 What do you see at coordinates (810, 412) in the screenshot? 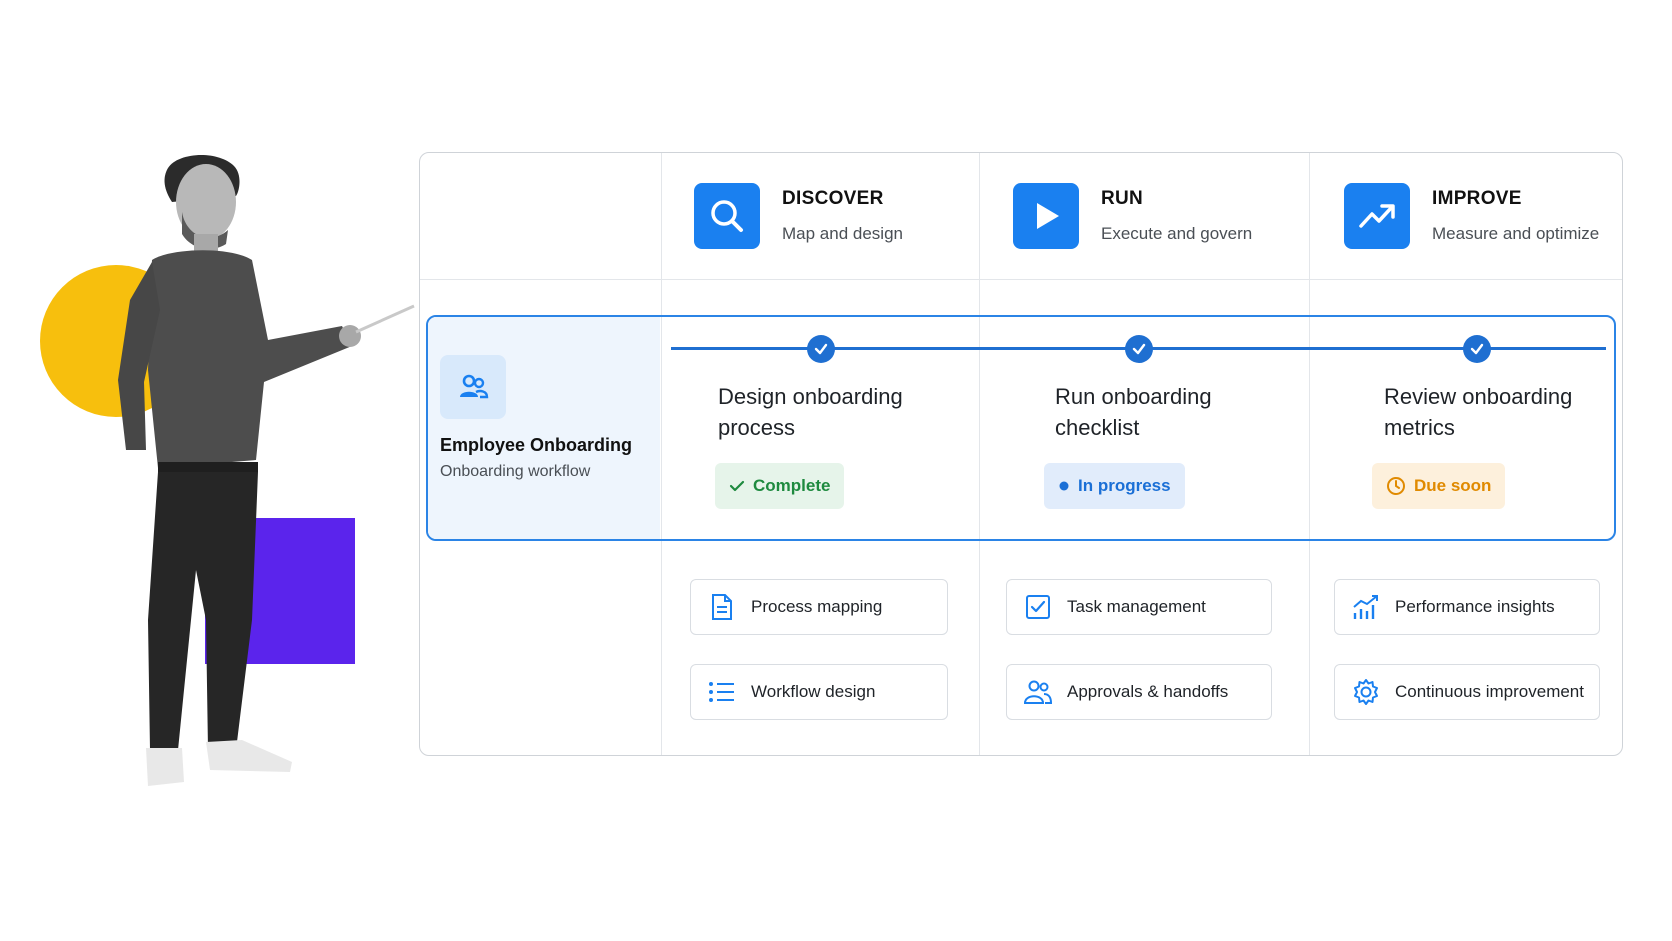
I see `step-title: Design onboarding process` at bounding box center [810, 412].